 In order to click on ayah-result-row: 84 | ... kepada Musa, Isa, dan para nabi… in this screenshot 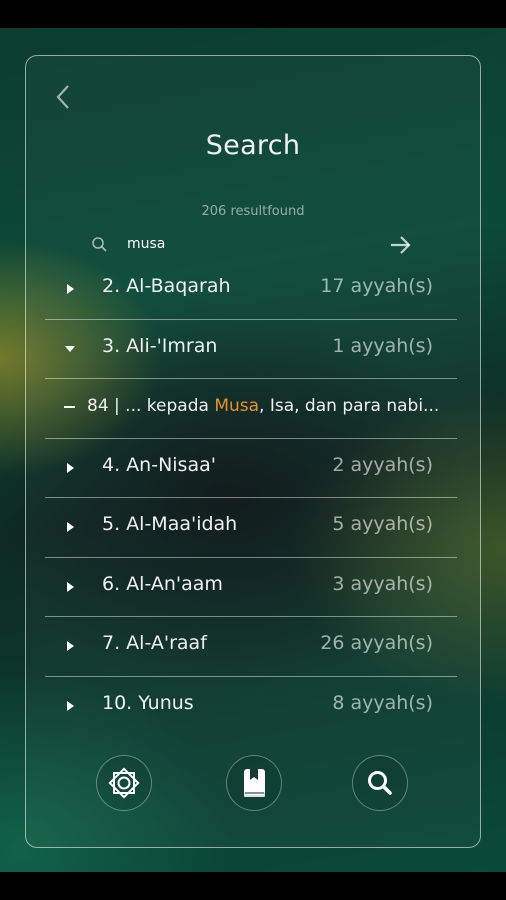, I will do `click(251, 409)`.